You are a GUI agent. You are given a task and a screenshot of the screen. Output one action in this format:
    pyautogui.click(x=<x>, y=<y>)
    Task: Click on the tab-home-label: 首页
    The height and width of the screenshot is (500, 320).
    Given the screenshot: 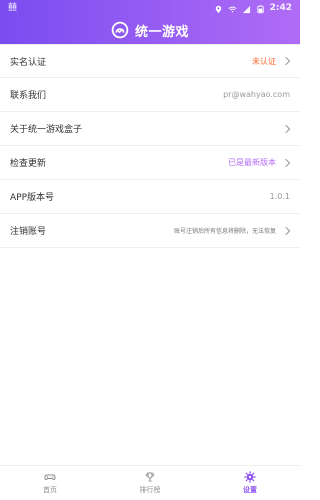 What is the action you would take?
    pyautogui.click(x=50, y=490)
    